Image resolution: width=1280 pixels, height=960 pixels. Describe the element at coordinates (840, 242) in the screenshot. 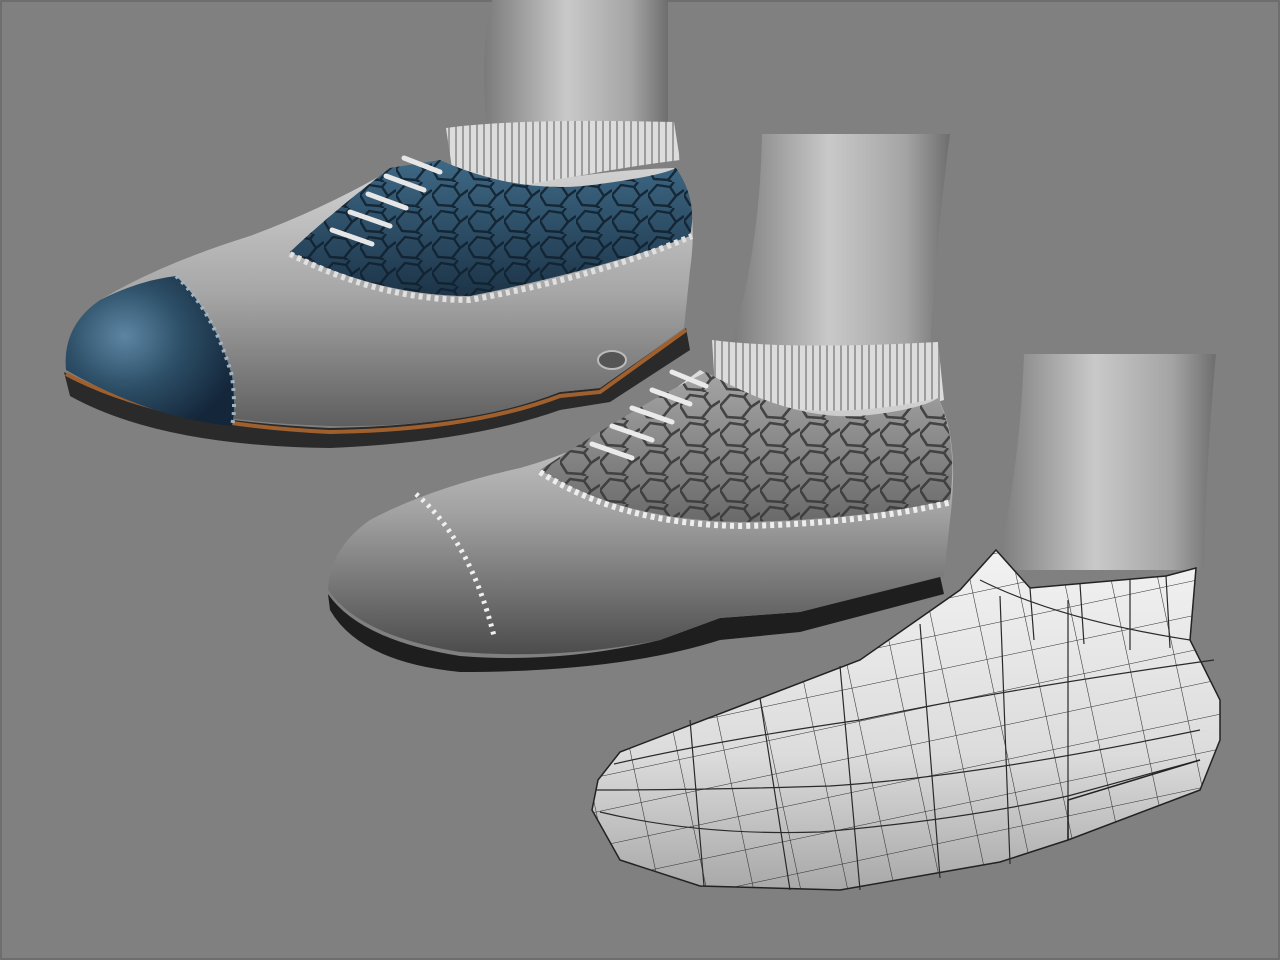

I see `shoe2-leg` at that location.